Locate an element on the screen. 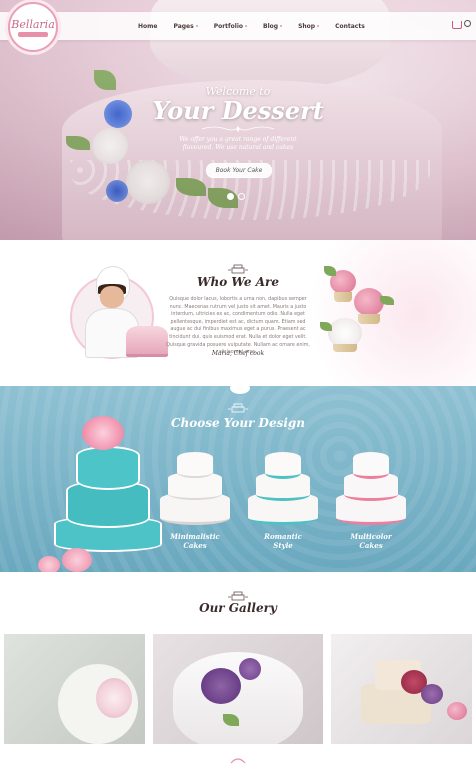 The height and width of the screenshot is (764, 476). nav-item-contacts: Contacts is located at coordinates (350, 26).